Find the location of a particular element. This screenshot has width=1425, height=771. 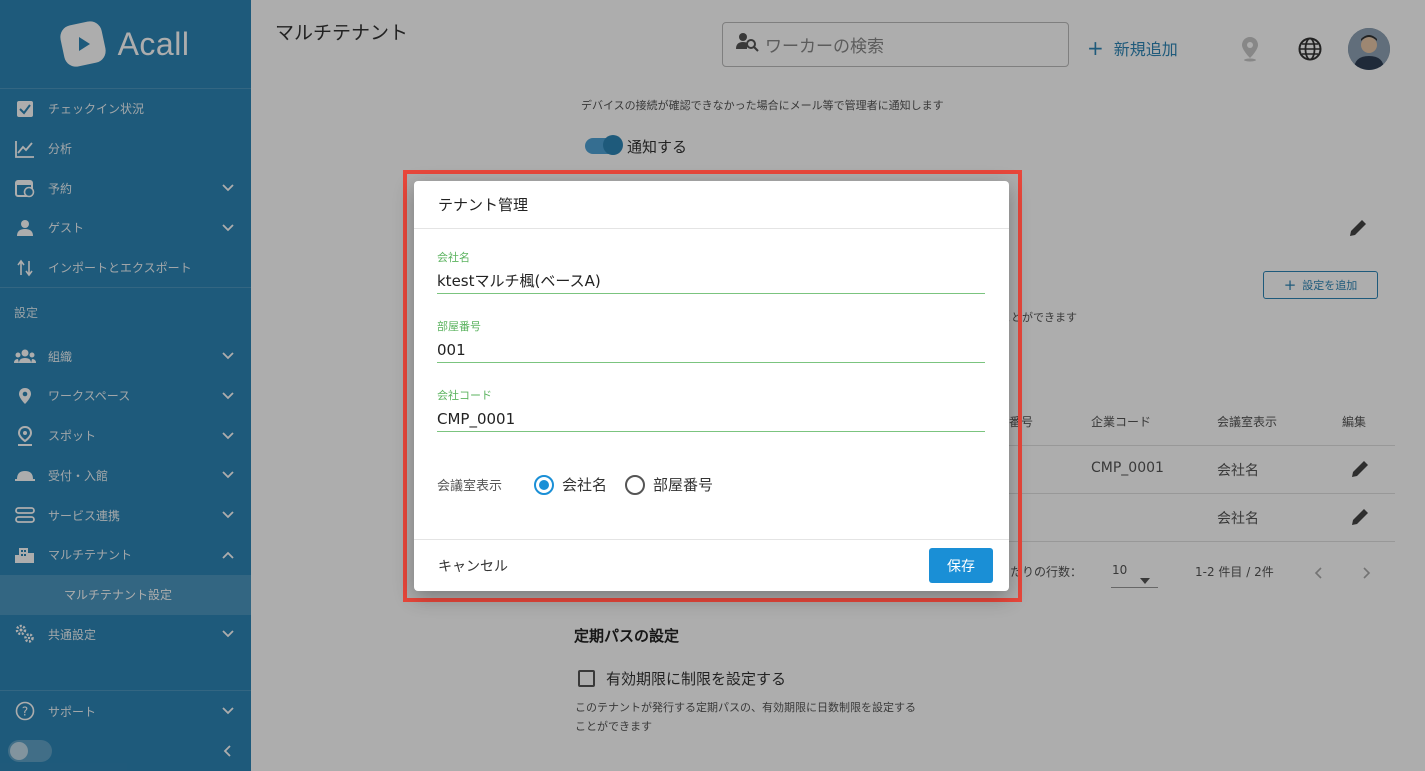

radio-company-name-label: 会社名 is located at coordinates (585, 485).